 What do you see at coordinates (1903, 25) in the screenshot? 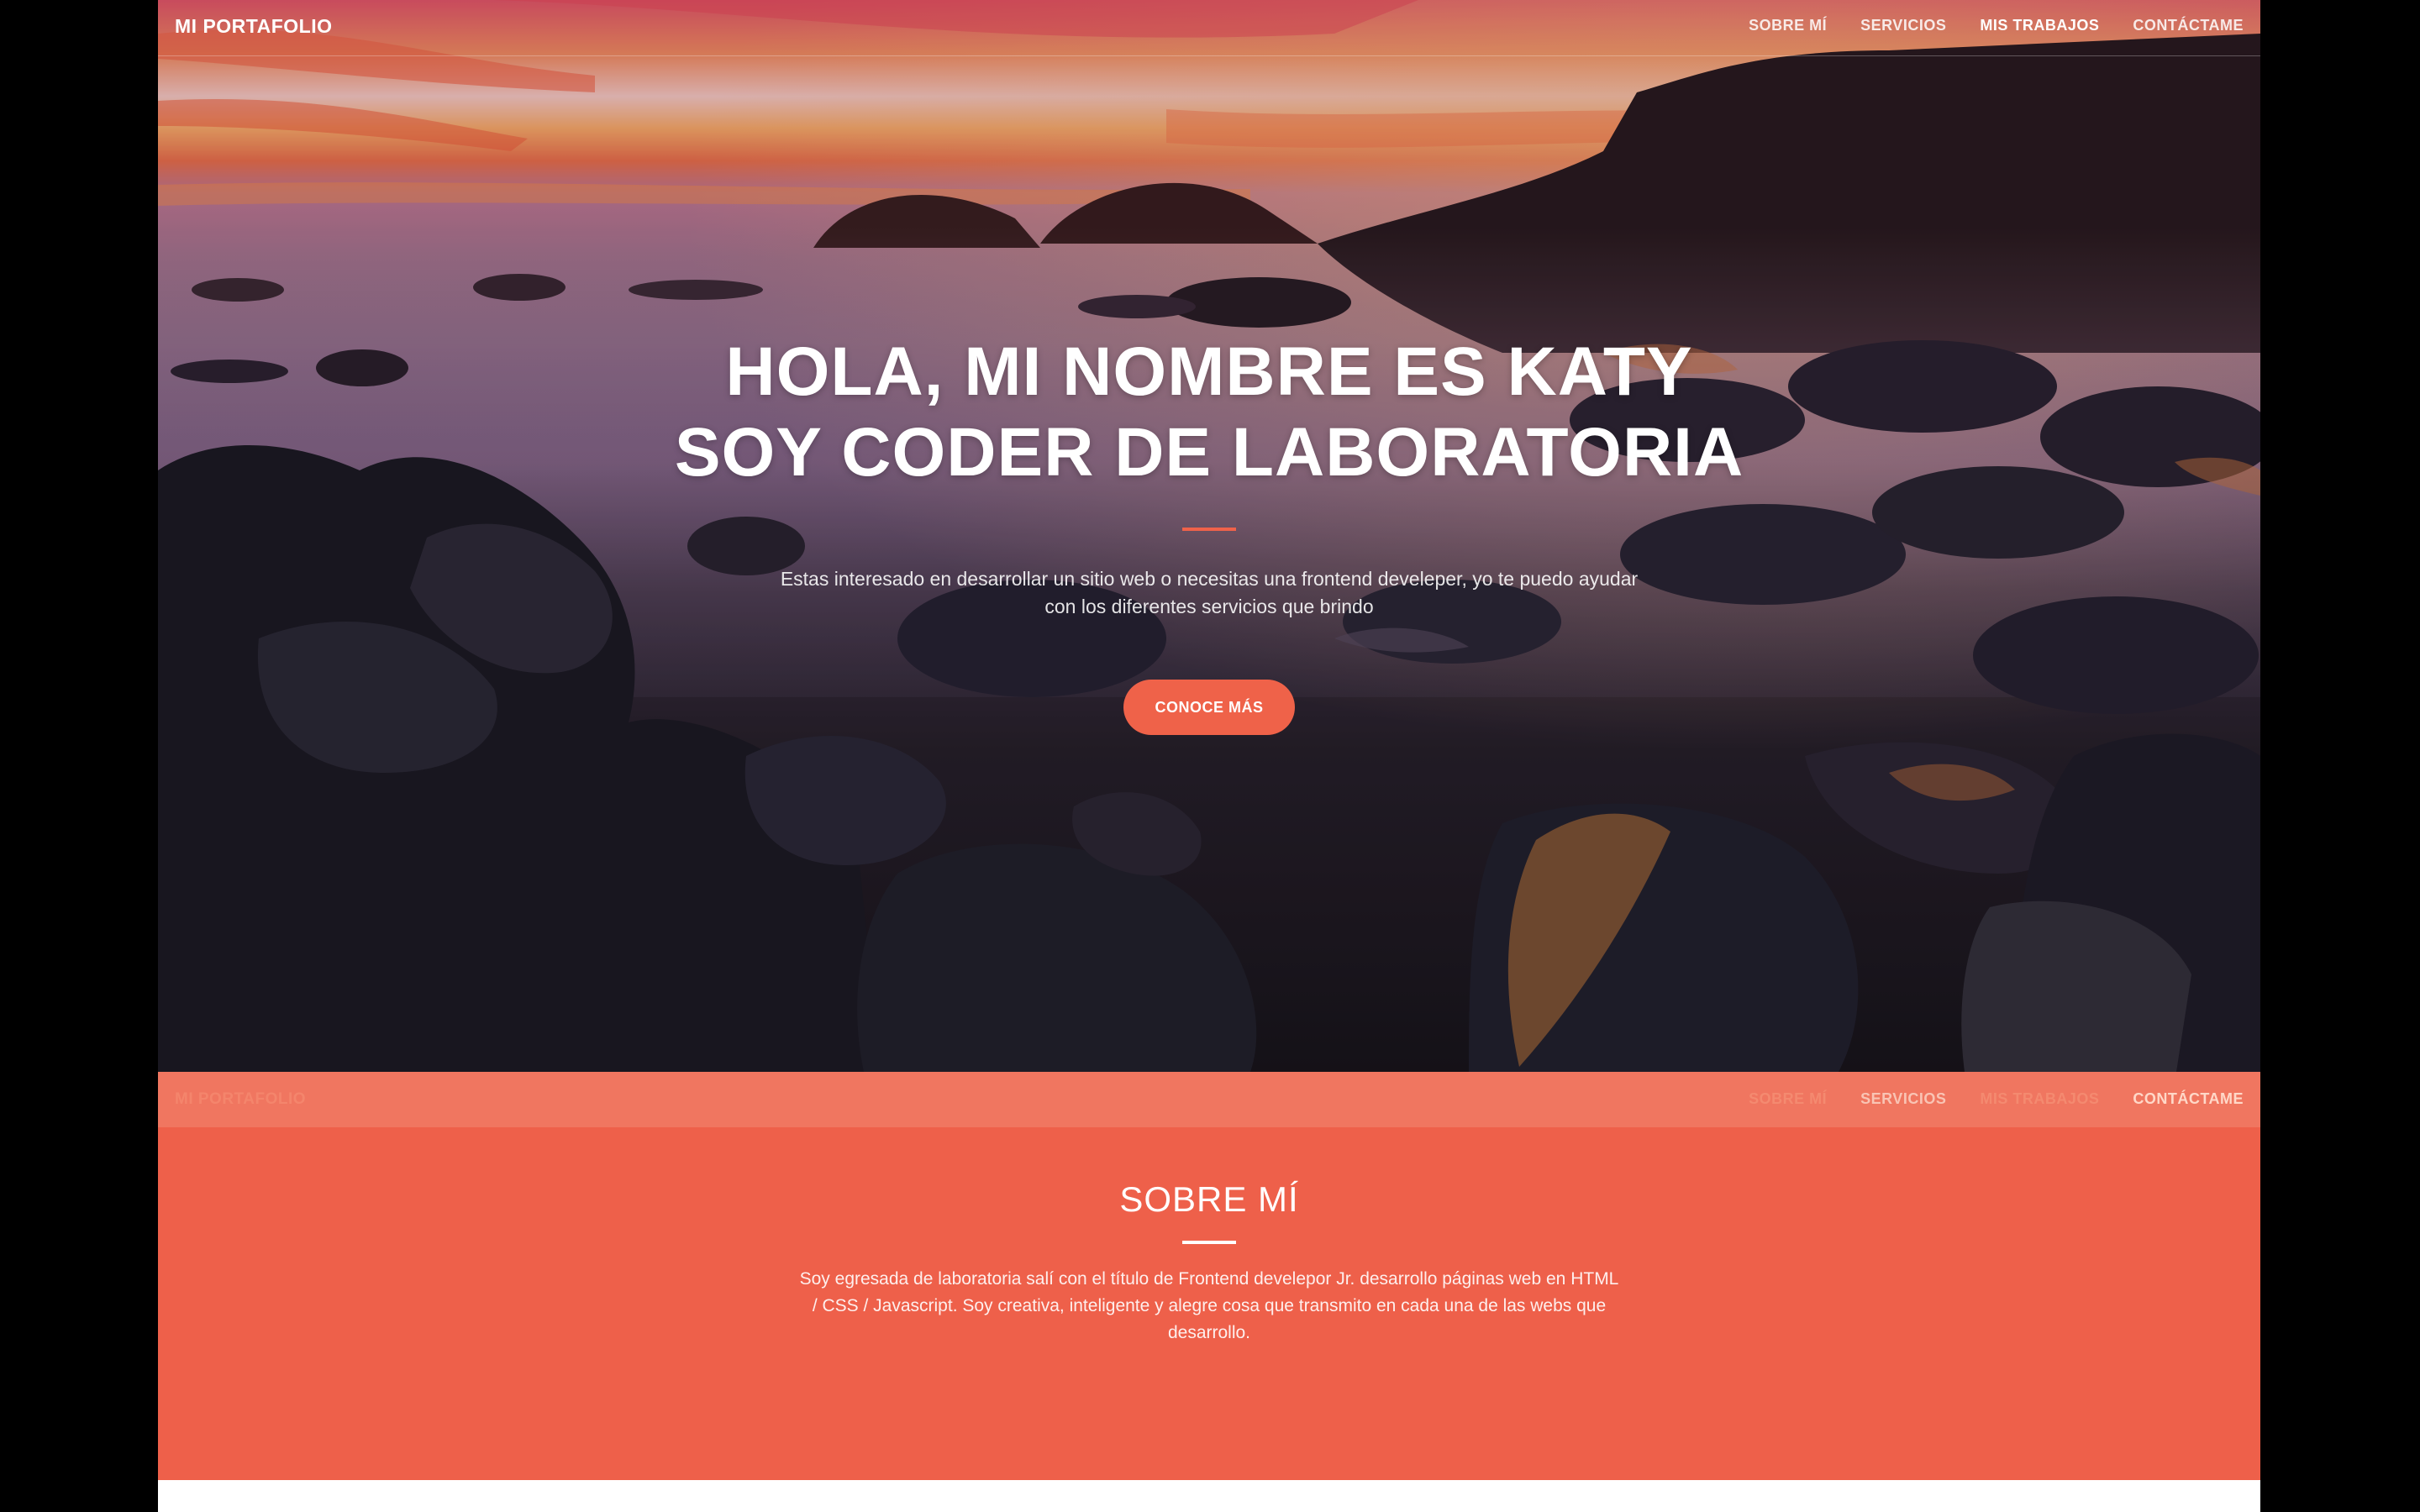
I see `nav-link-servicios: SERVICIOS` at bounding box center [1903, 25].